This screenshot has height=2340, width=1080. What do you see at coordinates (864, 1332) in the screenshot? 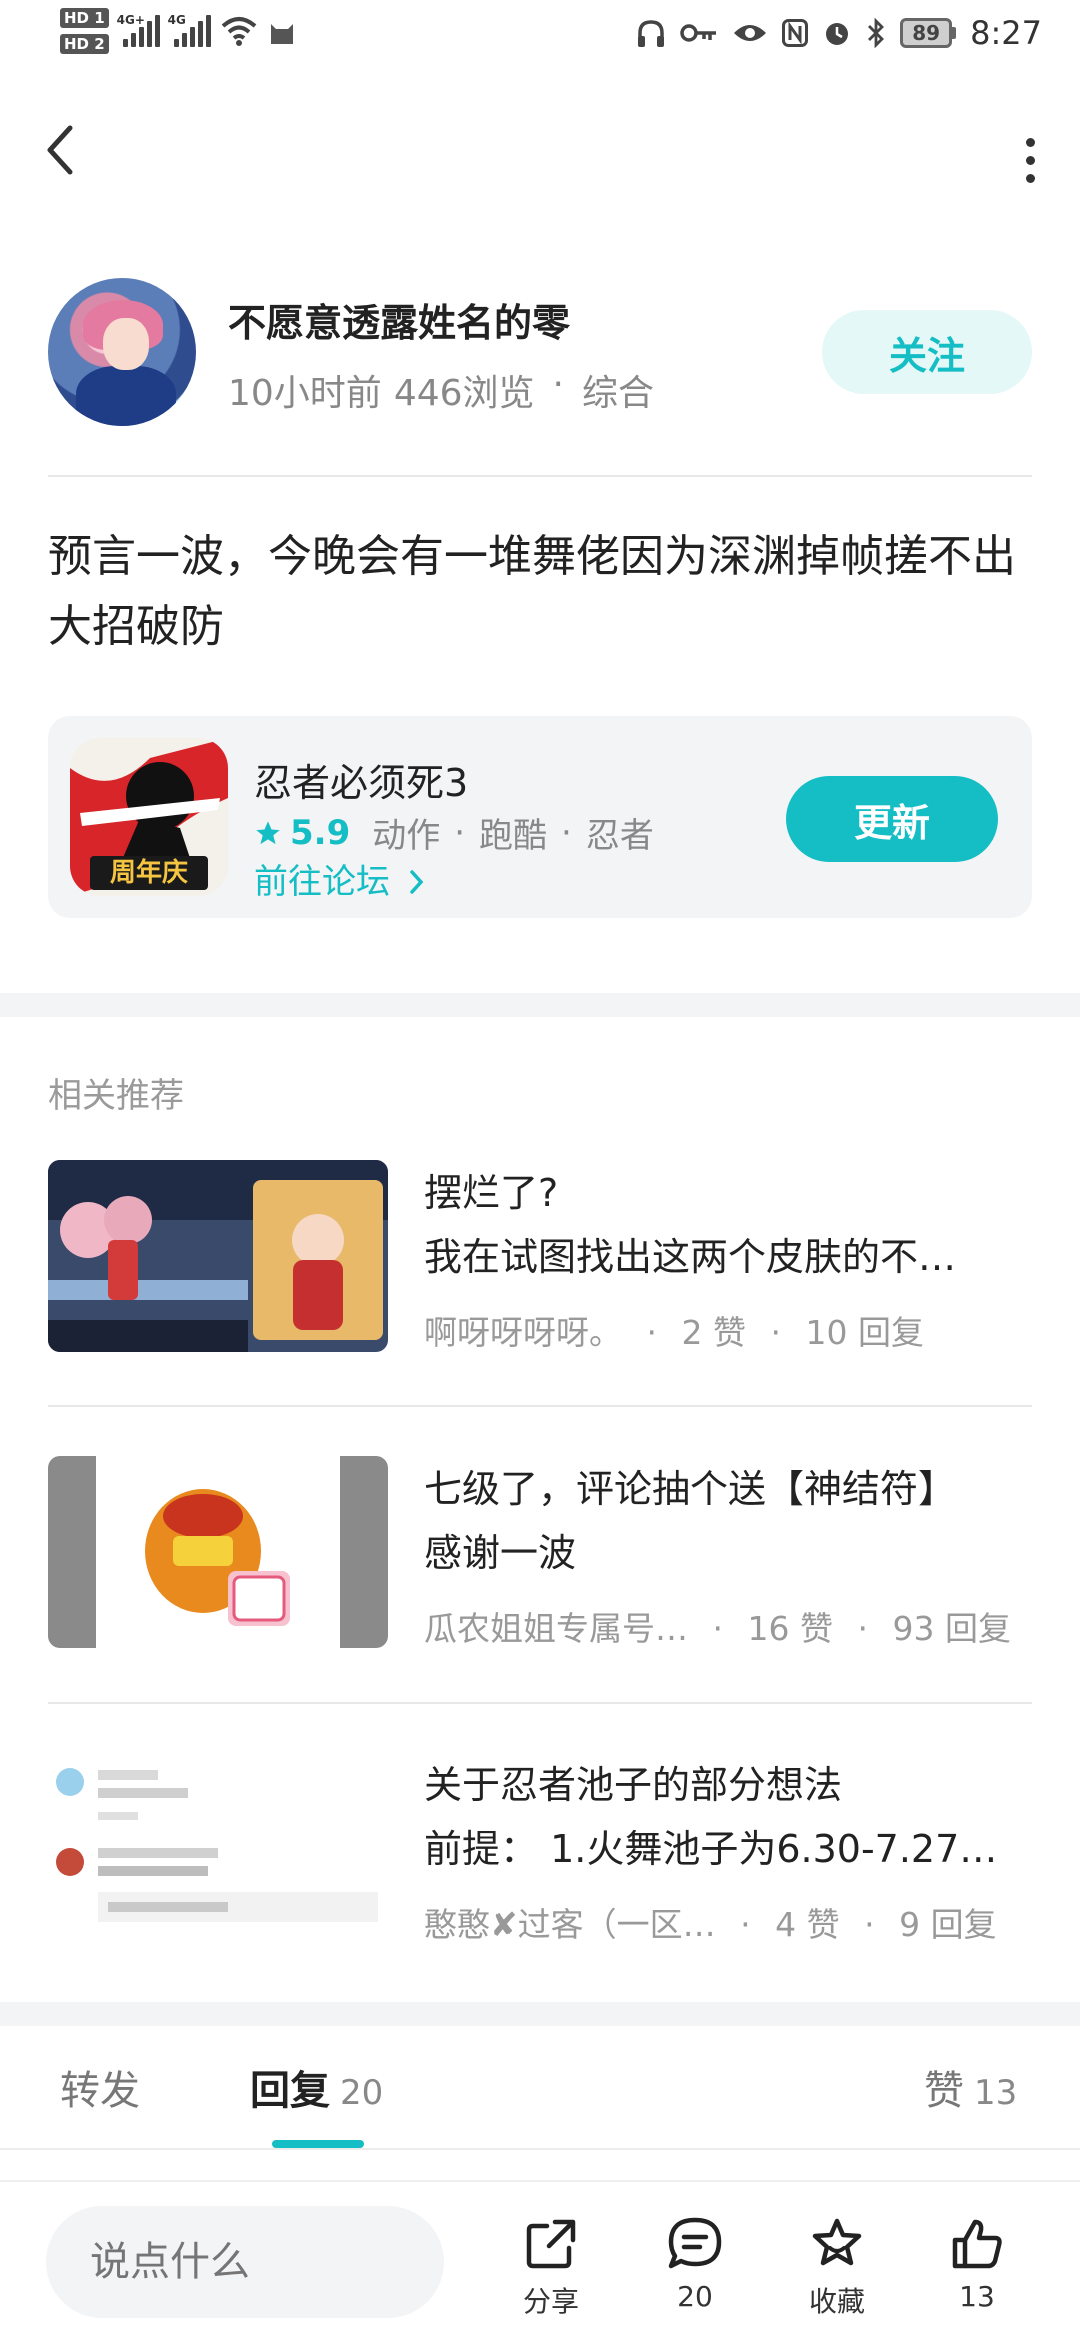
I see `related-item-replies: 10 回复` at bounding box center [864, 1332].